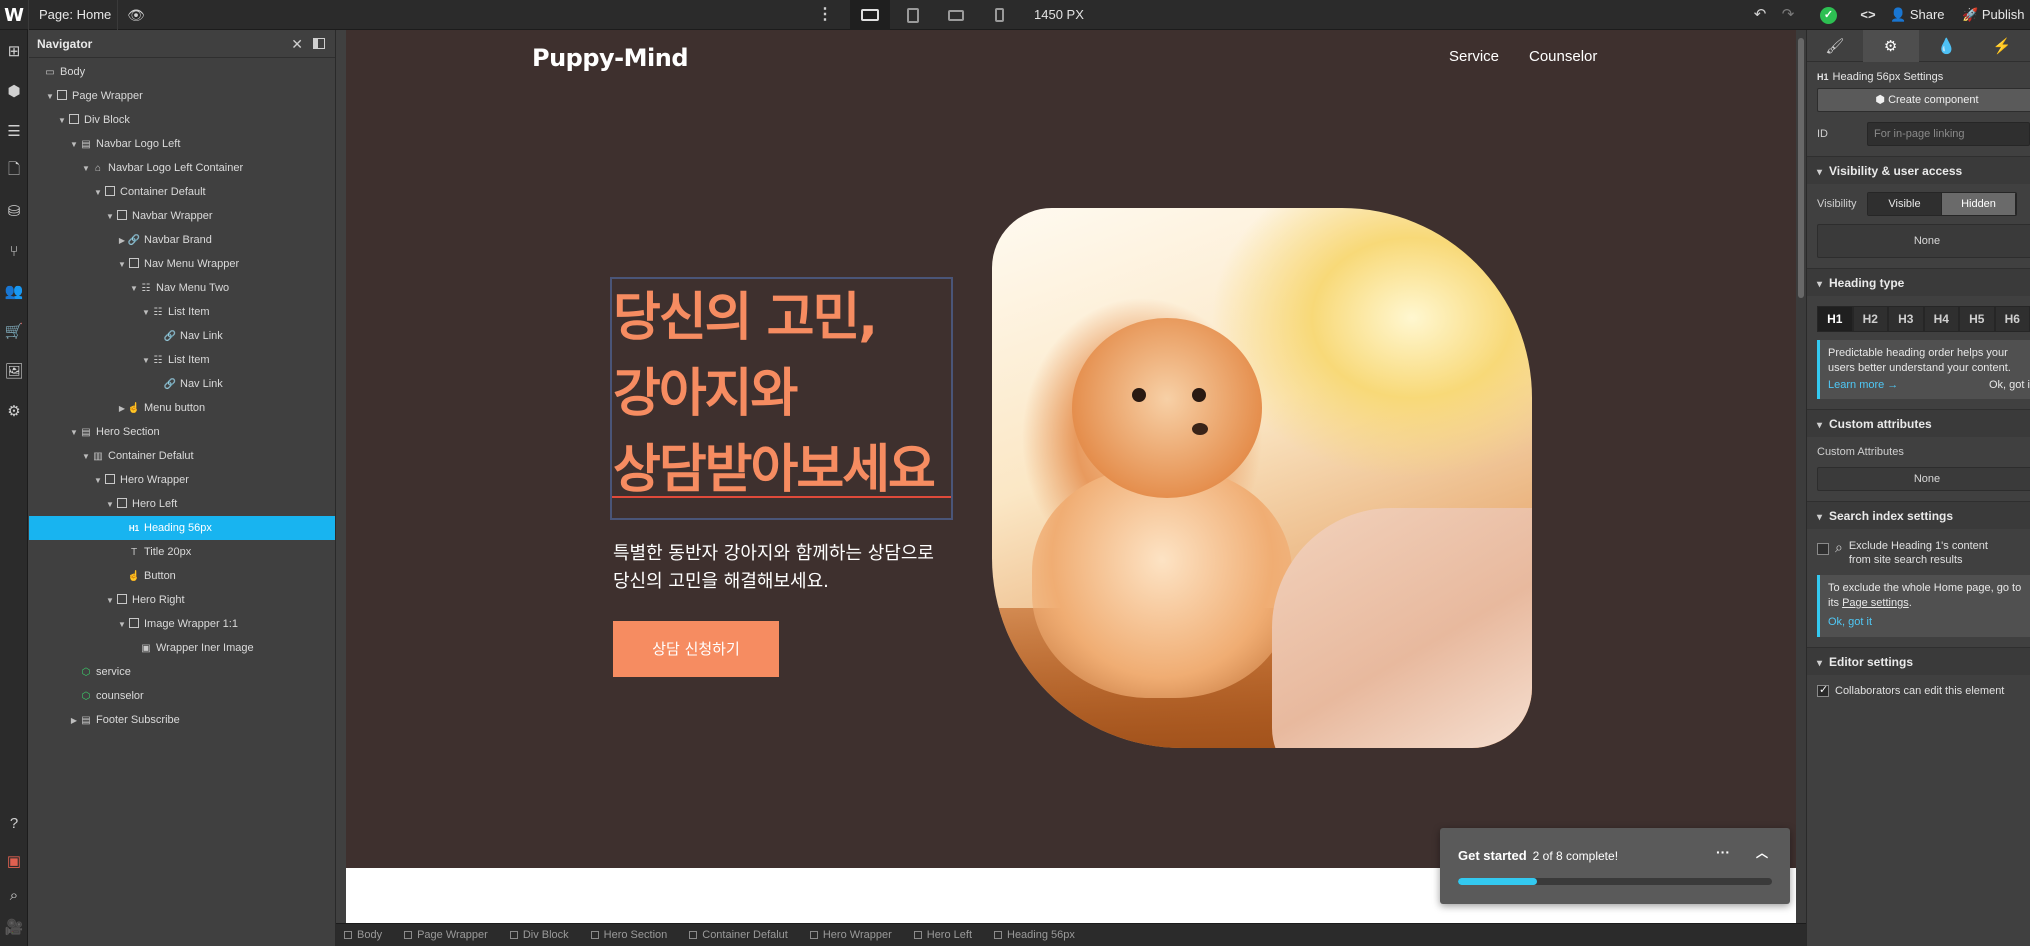  I want to click on heading-type-h6: H6, so click(2012, 319).